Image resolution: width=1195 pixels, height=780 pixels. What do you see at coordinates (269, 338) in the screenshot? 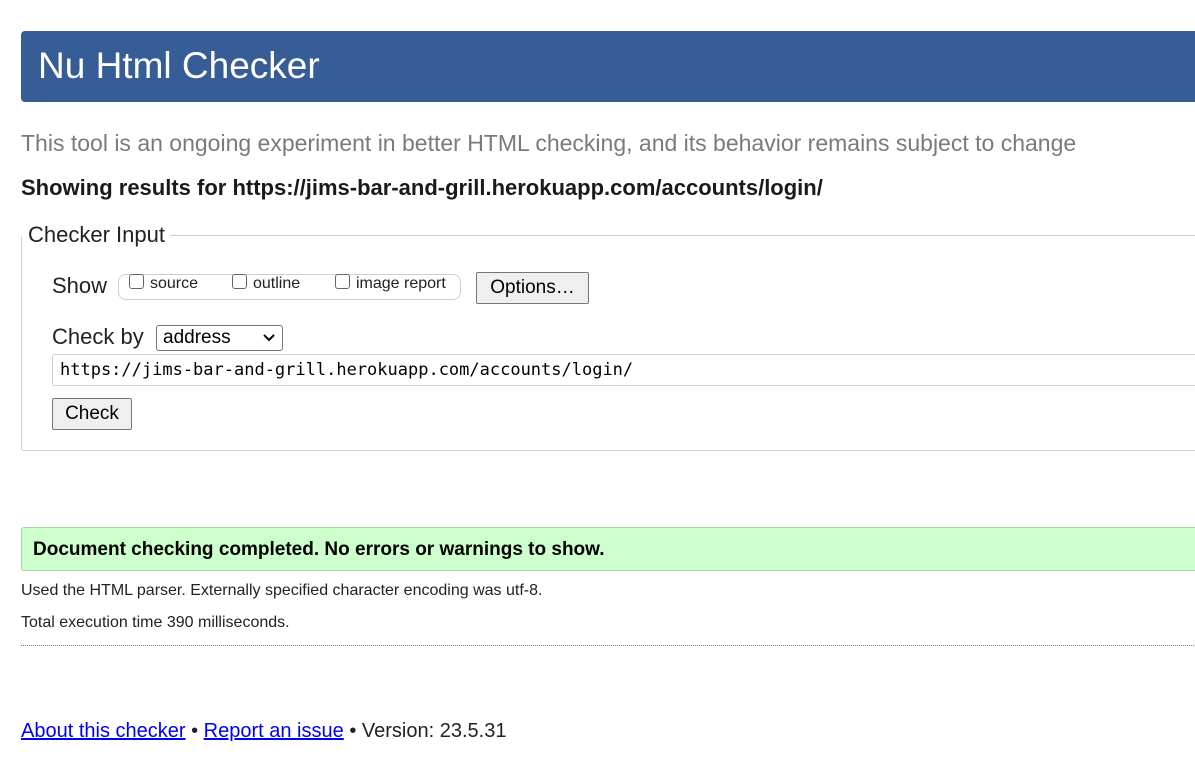
I see `chevron-down-icon` at bounding box center [269, 338].